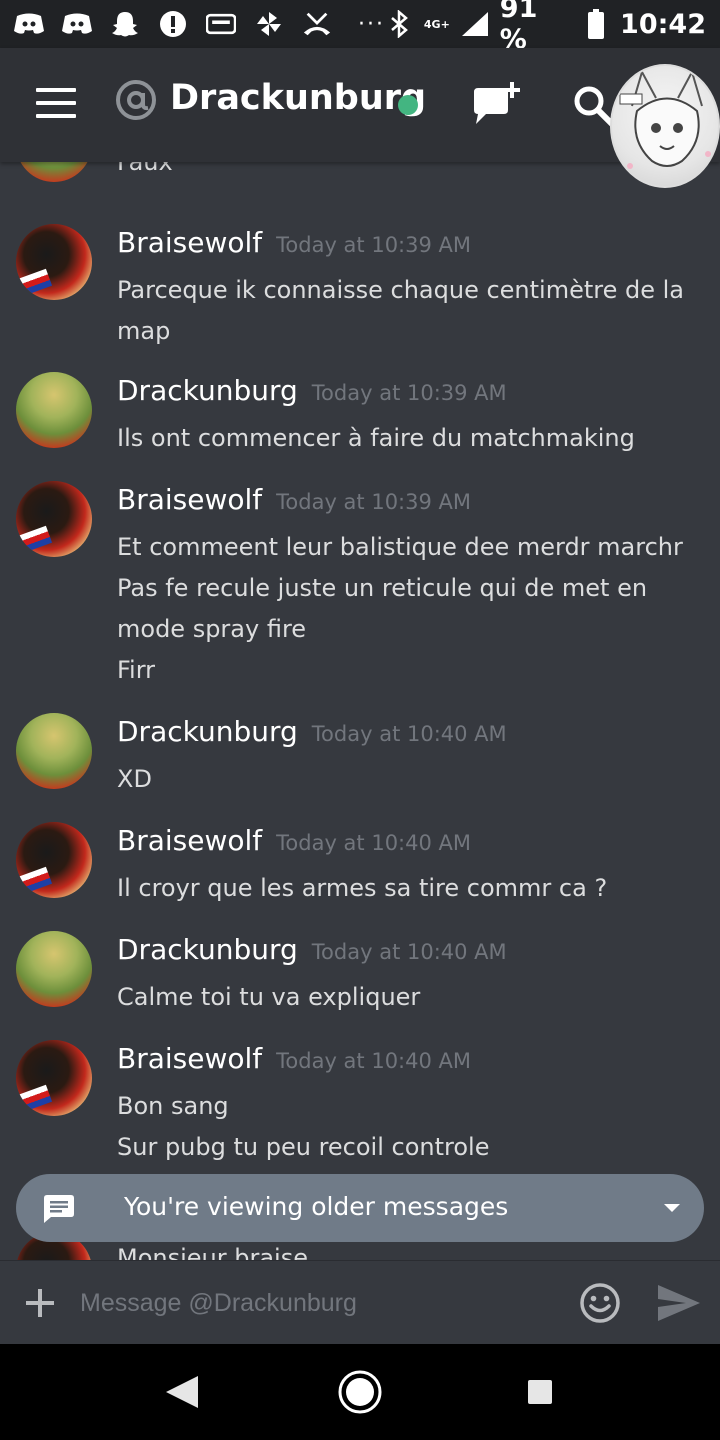 This screenshot has height=1440, width=720. I want to click on user-profile-avatar, so click(665, 126).